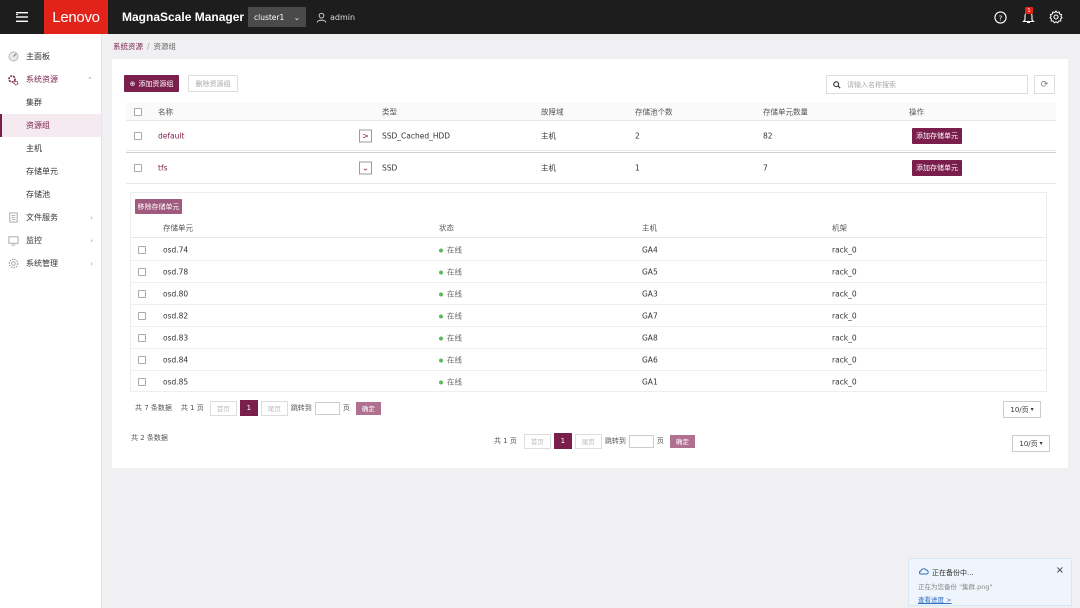  What do you see at coordinates (588, 228) in the screenshot?
I see `subtable-header: 存储单元 状态 主机 机架` at bounding box center [588, 228].